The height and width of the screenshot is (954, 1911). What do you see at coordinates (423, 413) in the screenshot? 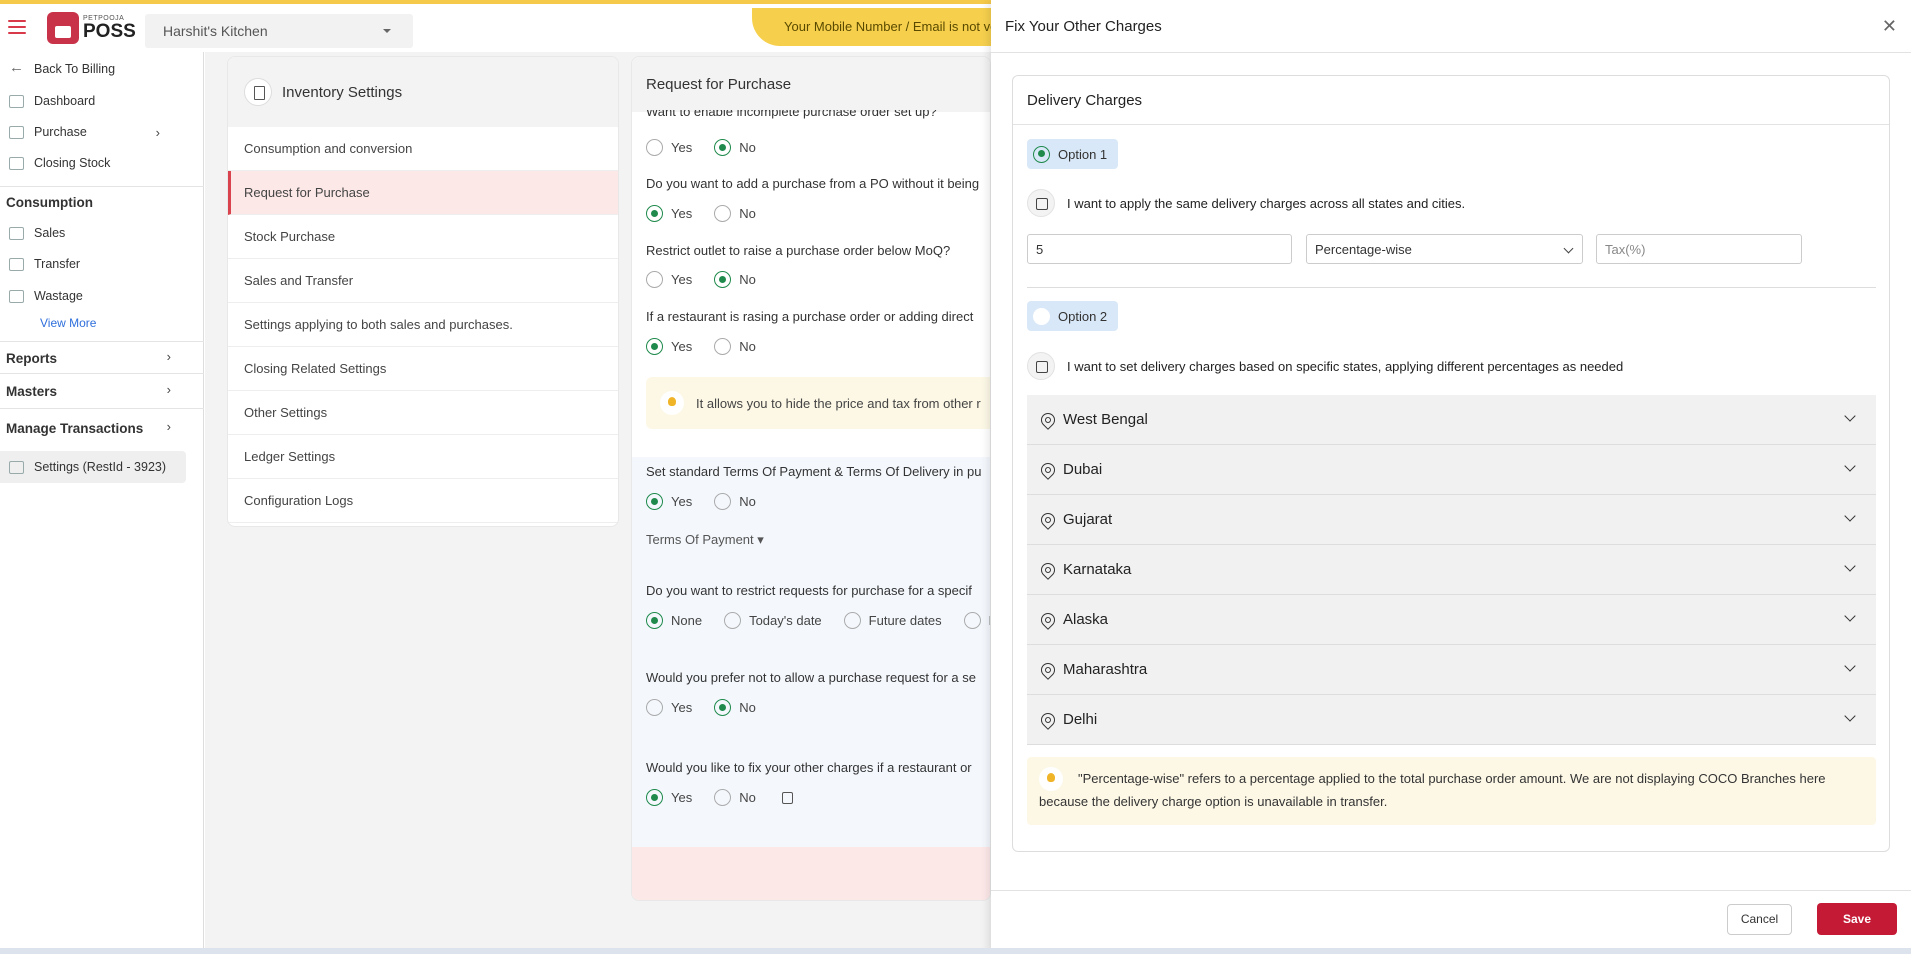
I see `inv-item-other: Other Settings` at bounding box center [423, 413].